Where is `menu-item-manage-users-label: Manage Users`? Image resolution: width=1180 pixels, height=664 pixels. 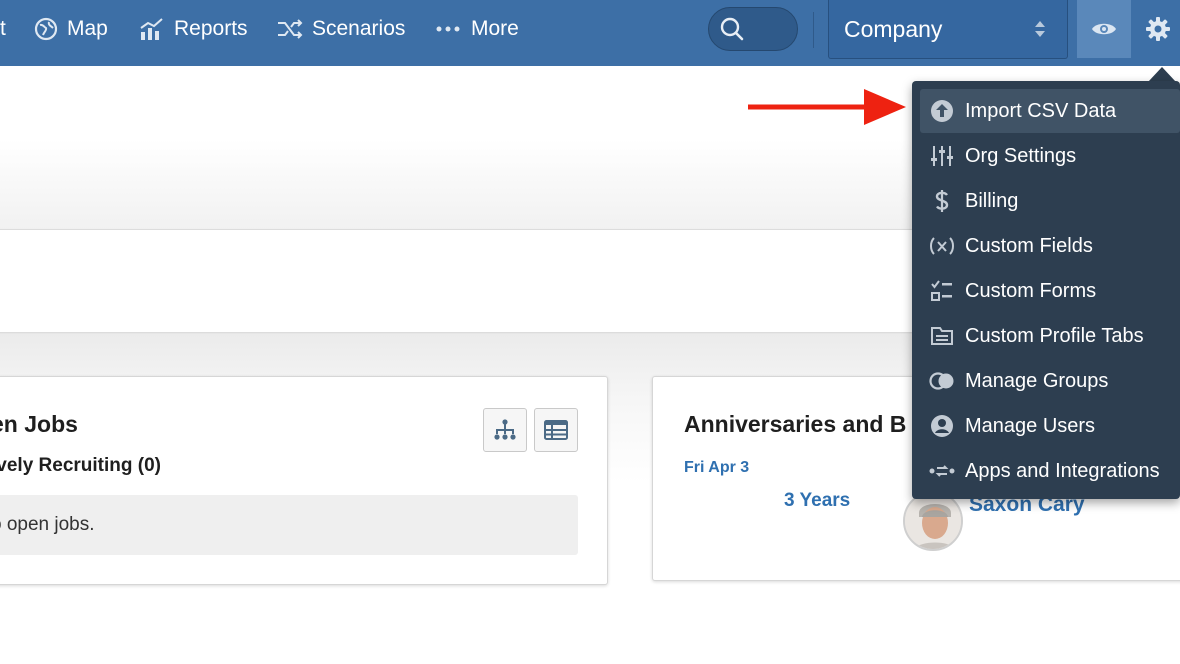
menu-item-manage-users-label: Manage Users is located at coordinates (1030, 425).